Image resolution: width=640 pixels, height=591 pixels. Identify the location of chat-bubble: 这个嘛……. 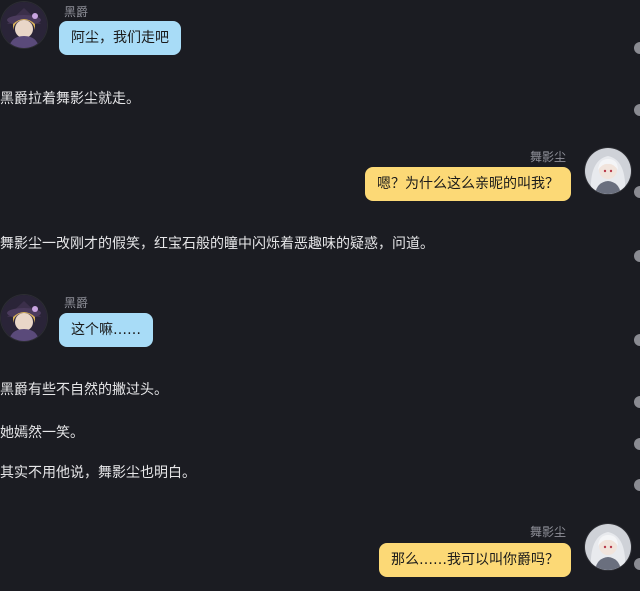
(106, 330).